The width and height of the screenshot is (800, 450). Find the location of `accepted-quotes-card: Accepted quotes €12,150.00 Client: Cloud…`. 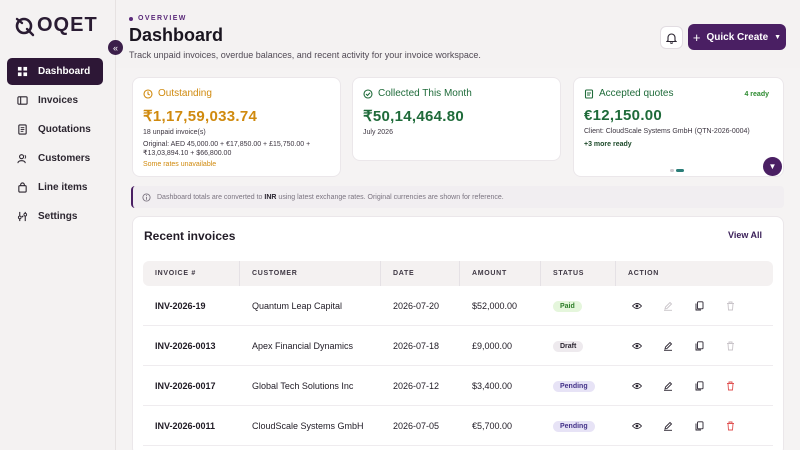

accepted-quotes-card: Accepted quotes €12,150.00 Client: Cloud… is located at coordinates (678, 127).